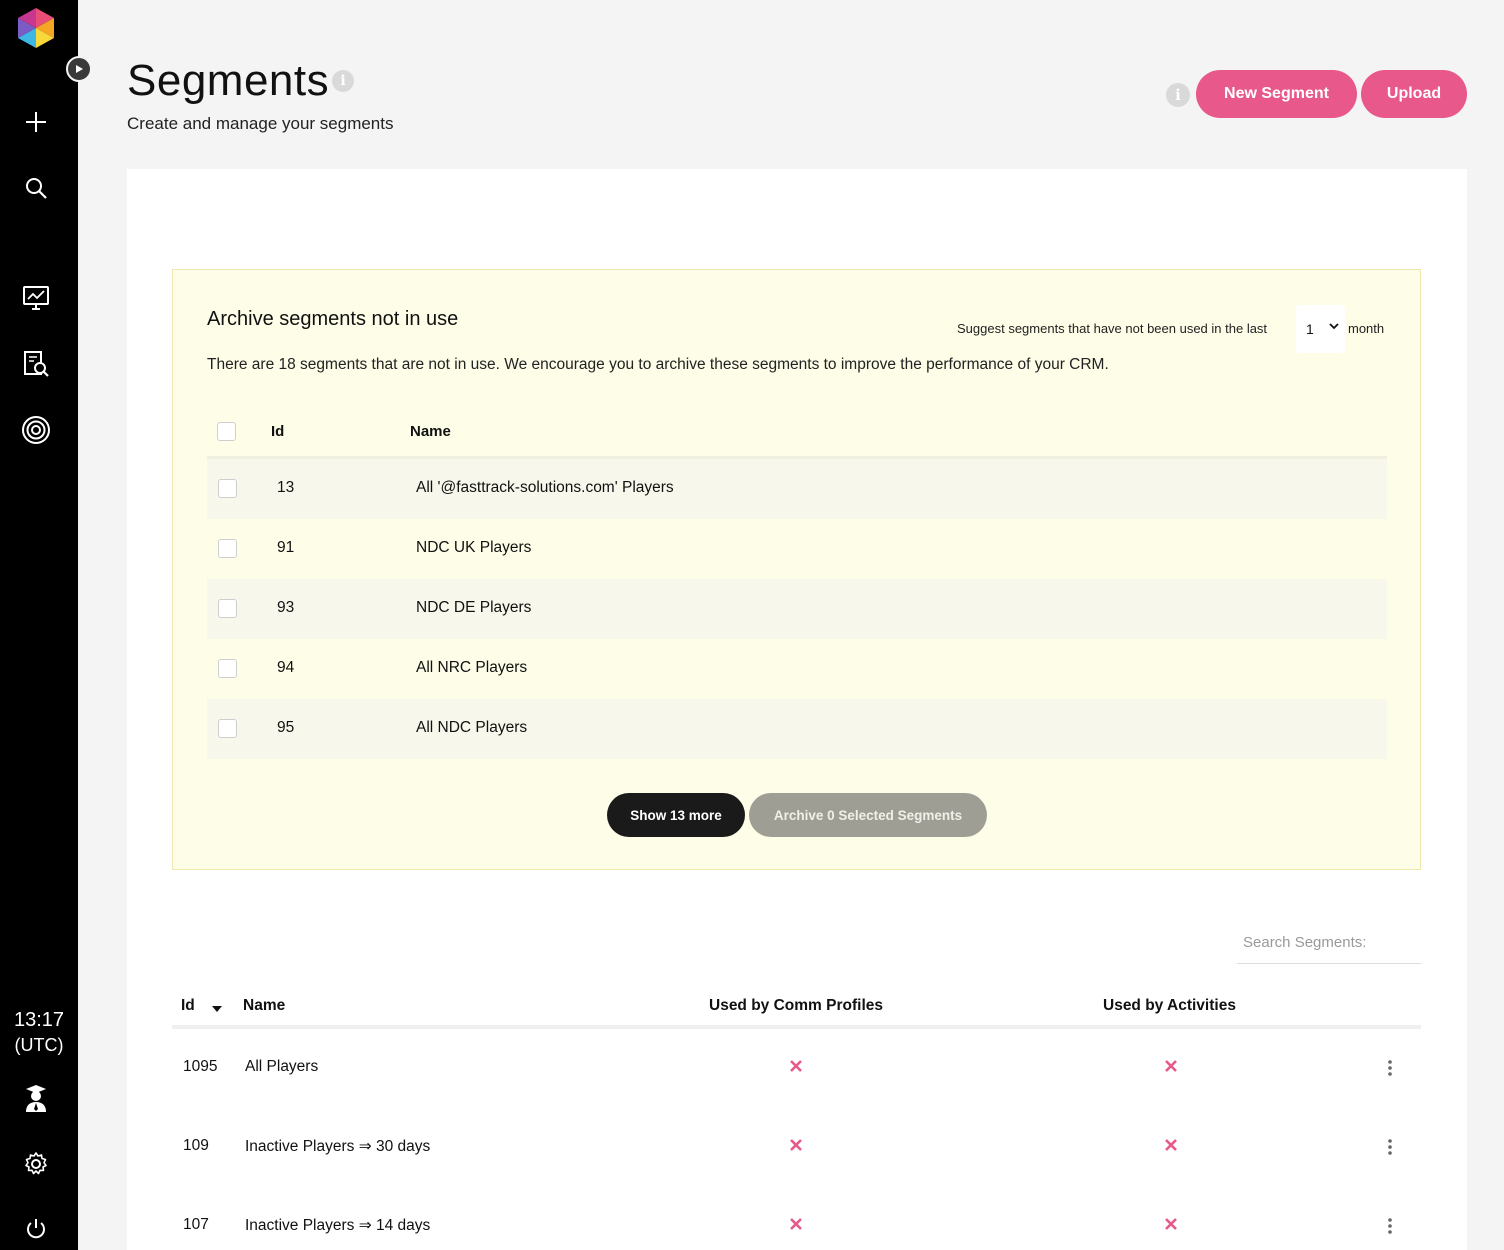 The width and height of the screenshot is (1504, 1250). What do you see at coordinates (797, 729) in the screenshot?
I see `table-row: 95 All NDC Players` at bounding box center [797, 729].